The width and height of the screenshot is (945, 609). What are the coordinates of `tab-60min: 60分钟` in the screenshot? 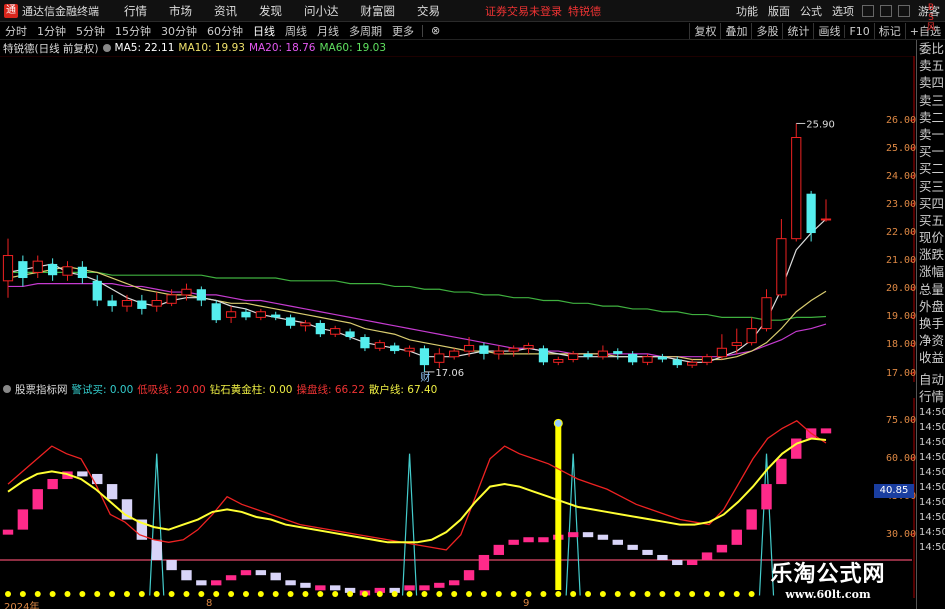 It's located at (225, 31).